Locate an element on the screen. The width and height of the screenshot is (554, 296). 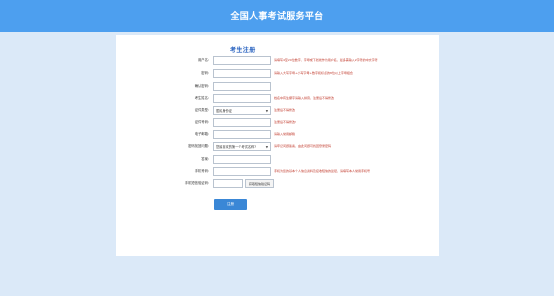
name-hint: 姓名中有生僻字请输入拼音，注册后不得修改 is located at coordinates (304, 98).